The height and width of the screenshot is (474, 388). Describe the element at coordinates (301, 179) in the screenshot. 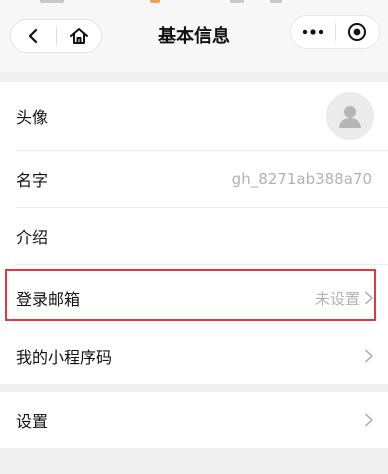

I see `name-value: gh_8271ab388a70` at that location.